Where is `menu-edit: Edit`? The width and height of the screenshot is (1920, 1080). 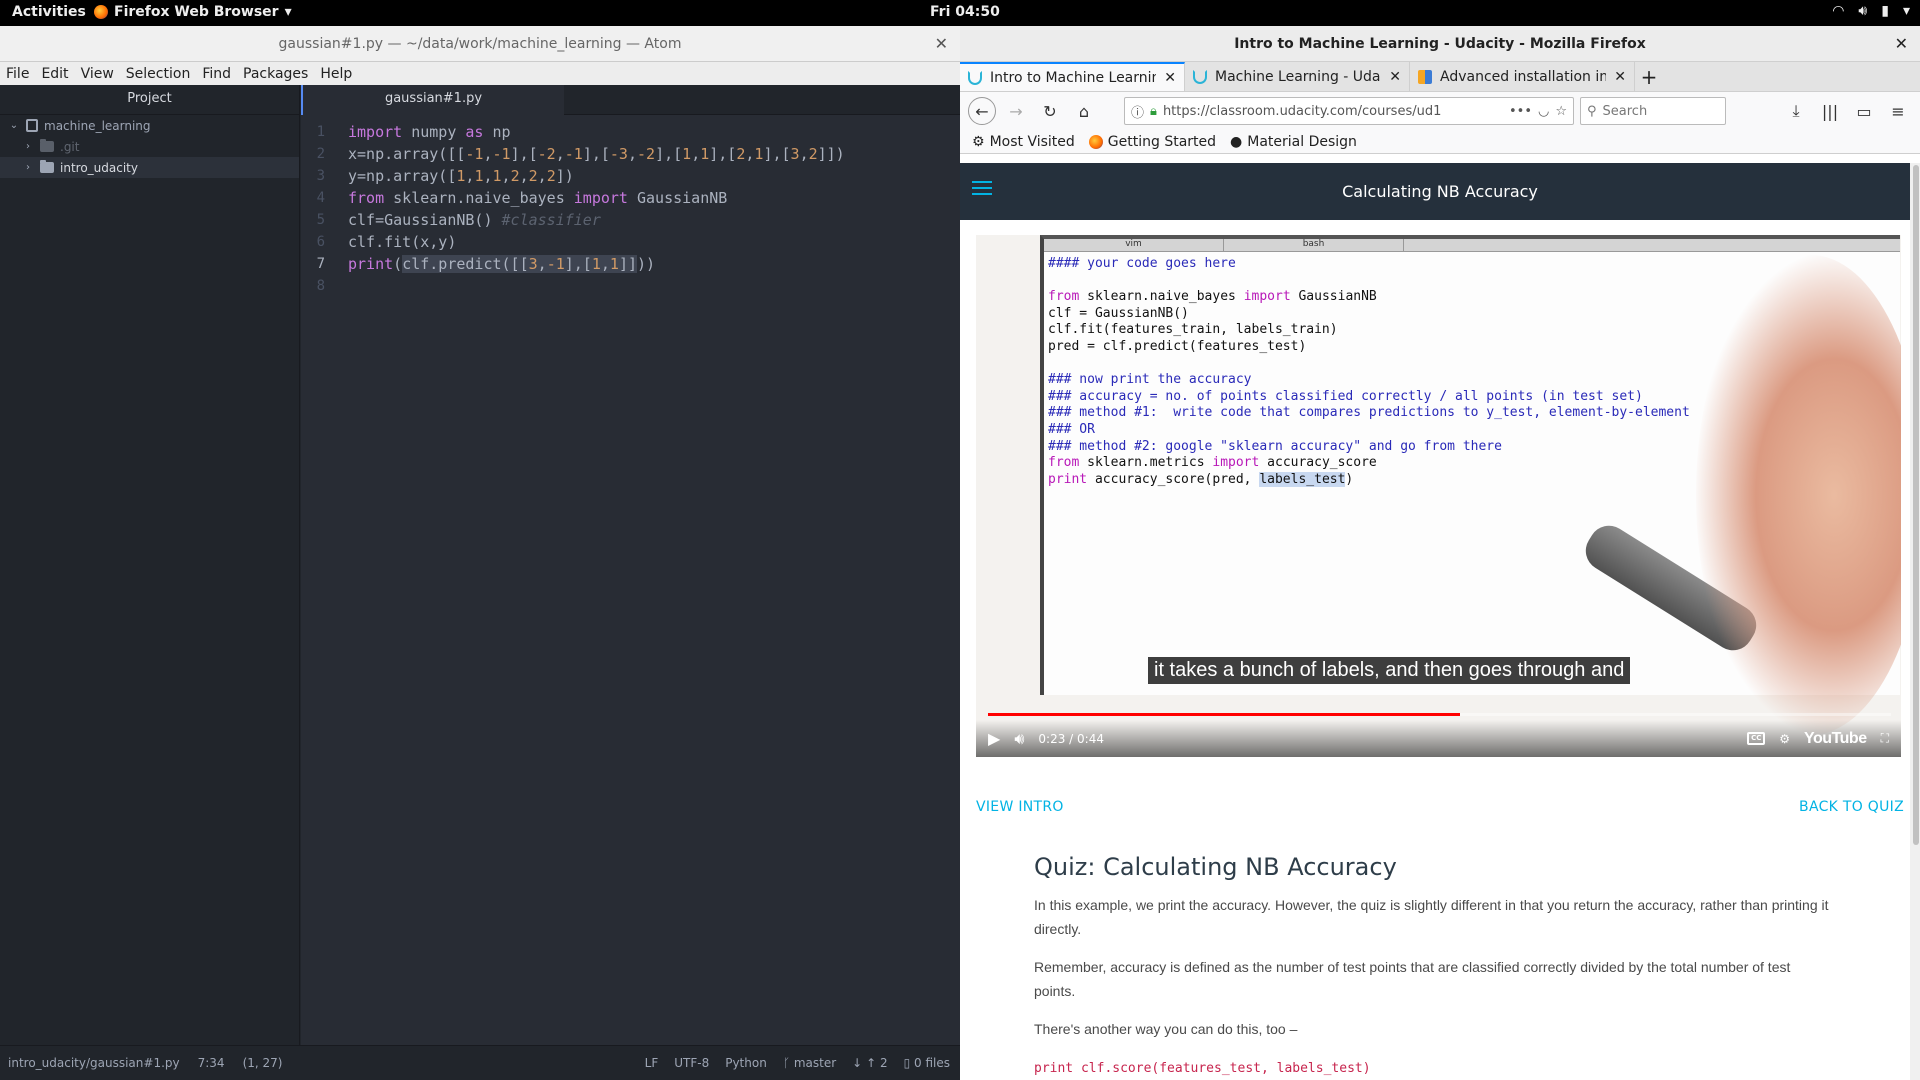 menu-edit: Edit is located at coordinates (54, 74).